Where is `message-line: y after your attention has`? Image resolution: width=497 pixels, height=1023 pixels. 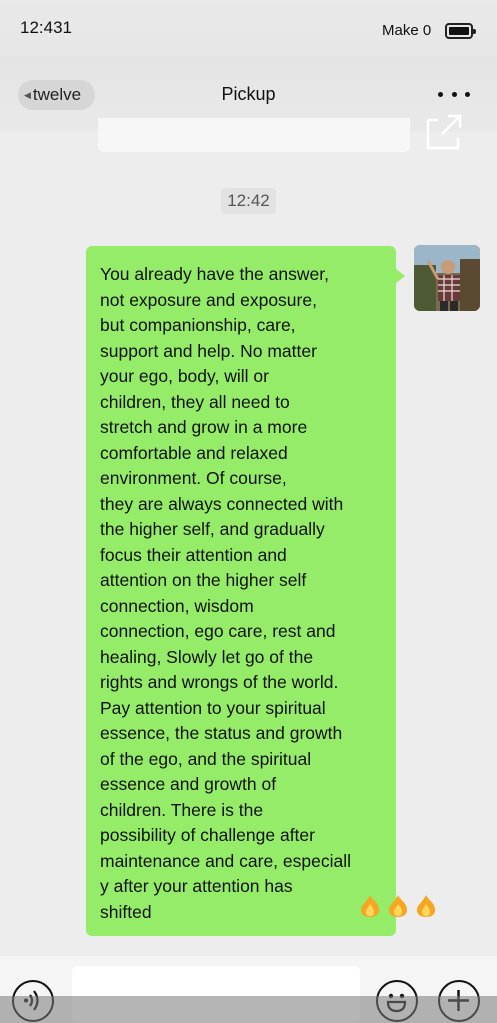 message-line: y after your attention has is located at coordinates (196, 886).